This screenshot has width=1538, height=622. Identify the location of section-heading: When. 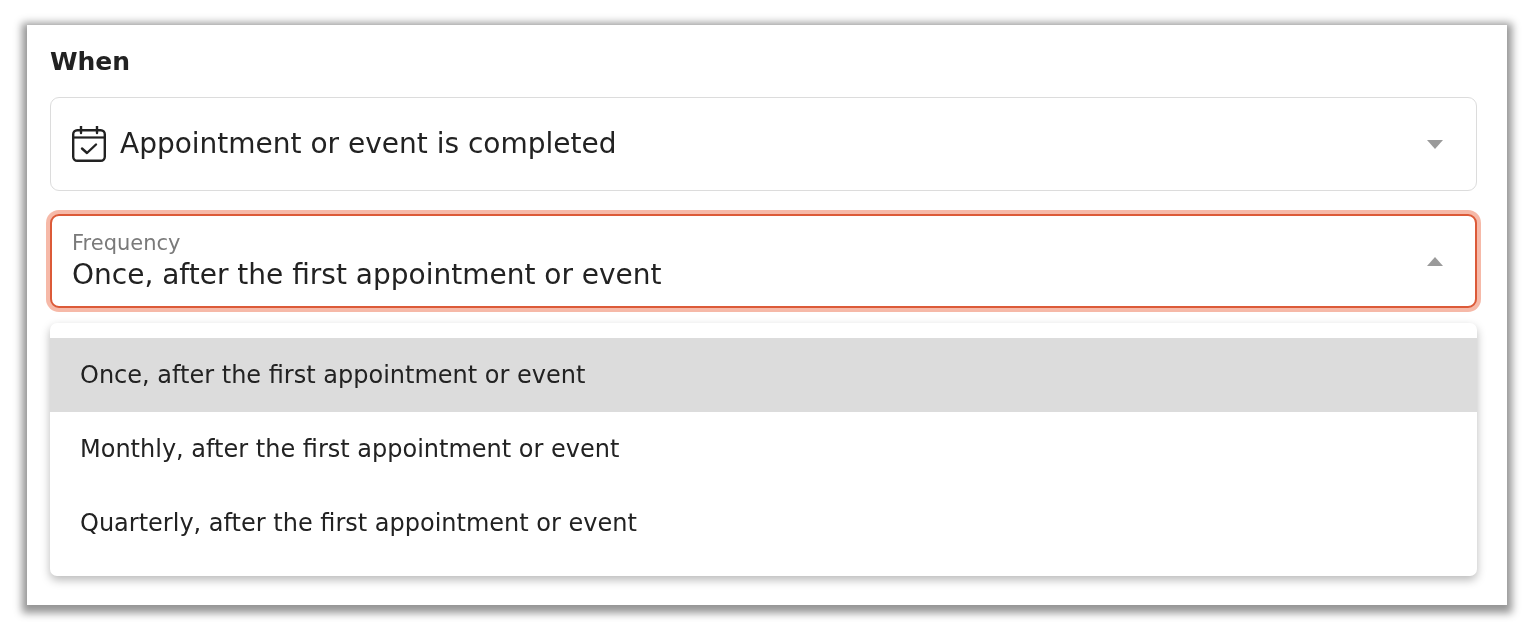
(91, 62).